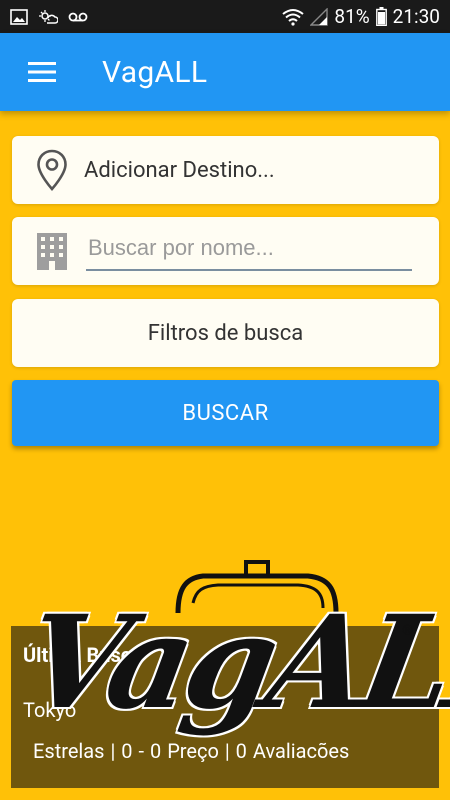 Image resolution: width=450 pixels, height=800 pixels. What do you see at coordinates (52, 251) in the screenshot?
I see `building-icon` at bounding box center [52, 251].